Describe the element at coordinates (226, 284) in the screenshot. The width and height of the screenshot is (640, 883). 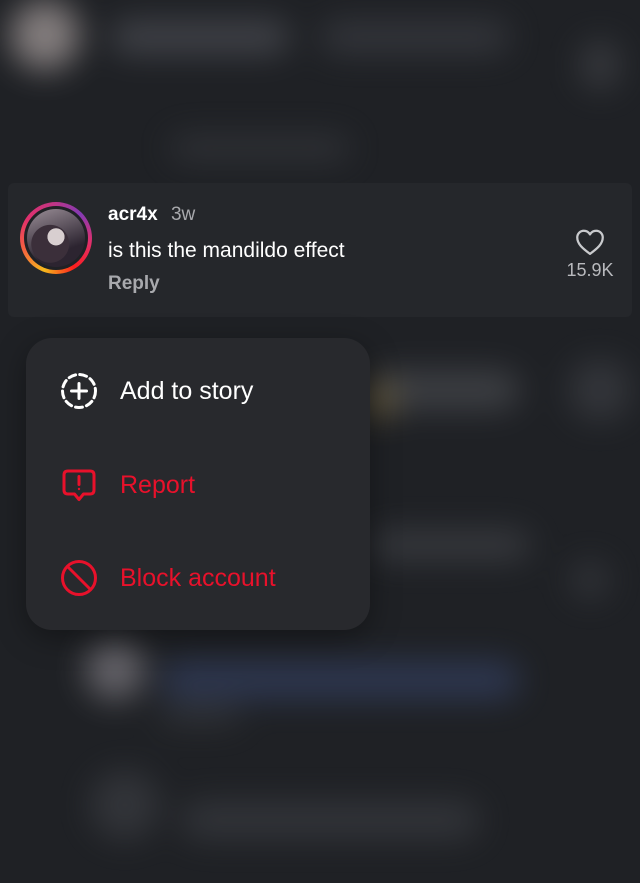
I see `reply-button: Reply` at that location.